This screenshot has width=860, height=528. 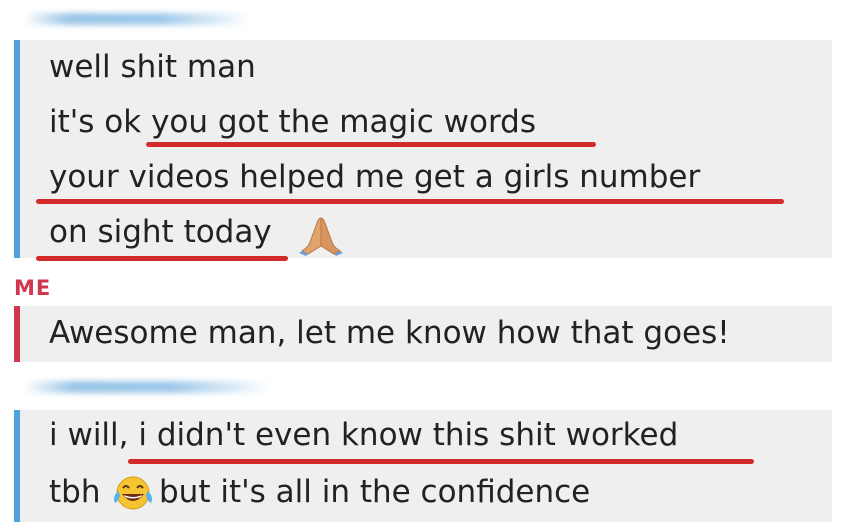 I want to click on message-line: it's ok you got the magic words, so click(x=292, y=122).